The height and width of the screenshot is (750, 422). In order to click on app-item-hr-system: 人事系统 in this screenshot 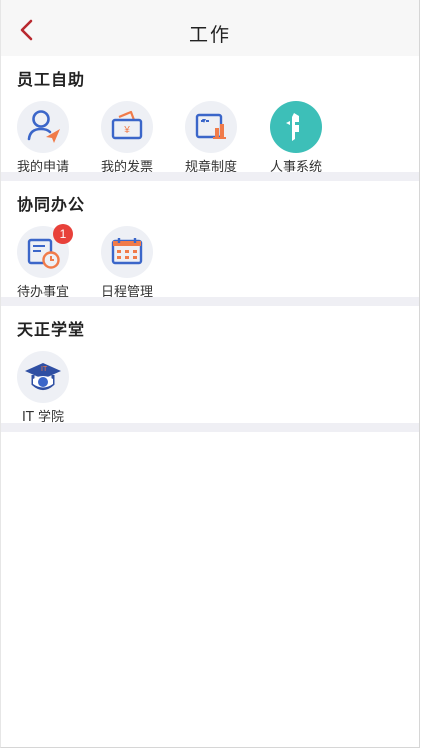, I will do `click(296, 138)`.